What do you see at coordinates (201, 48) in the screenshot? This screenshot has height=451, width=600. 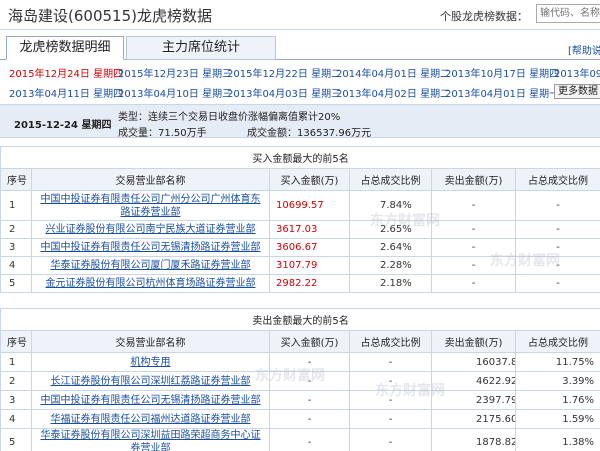 I see `tab-seat-stats: 主力席位统计` at bounding box center [201, 48].